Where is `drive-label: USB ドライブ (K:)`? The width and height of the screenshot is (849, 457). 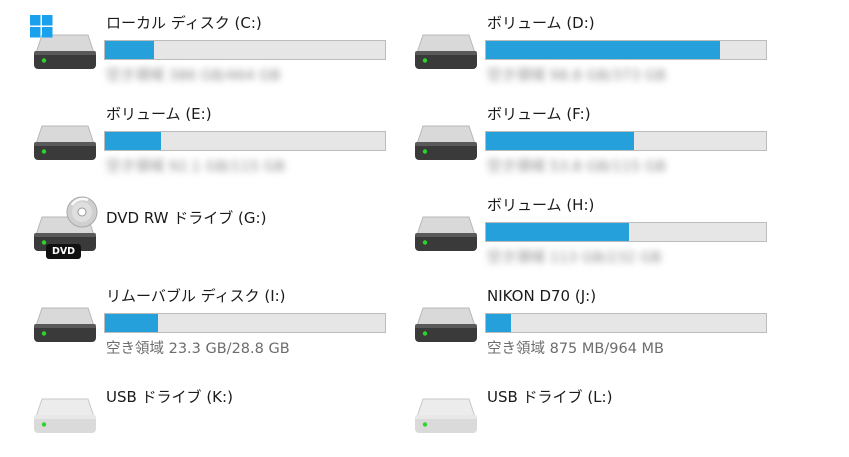
drive-label: USB ドライブ (K:) is located at coordinates (169, 397).